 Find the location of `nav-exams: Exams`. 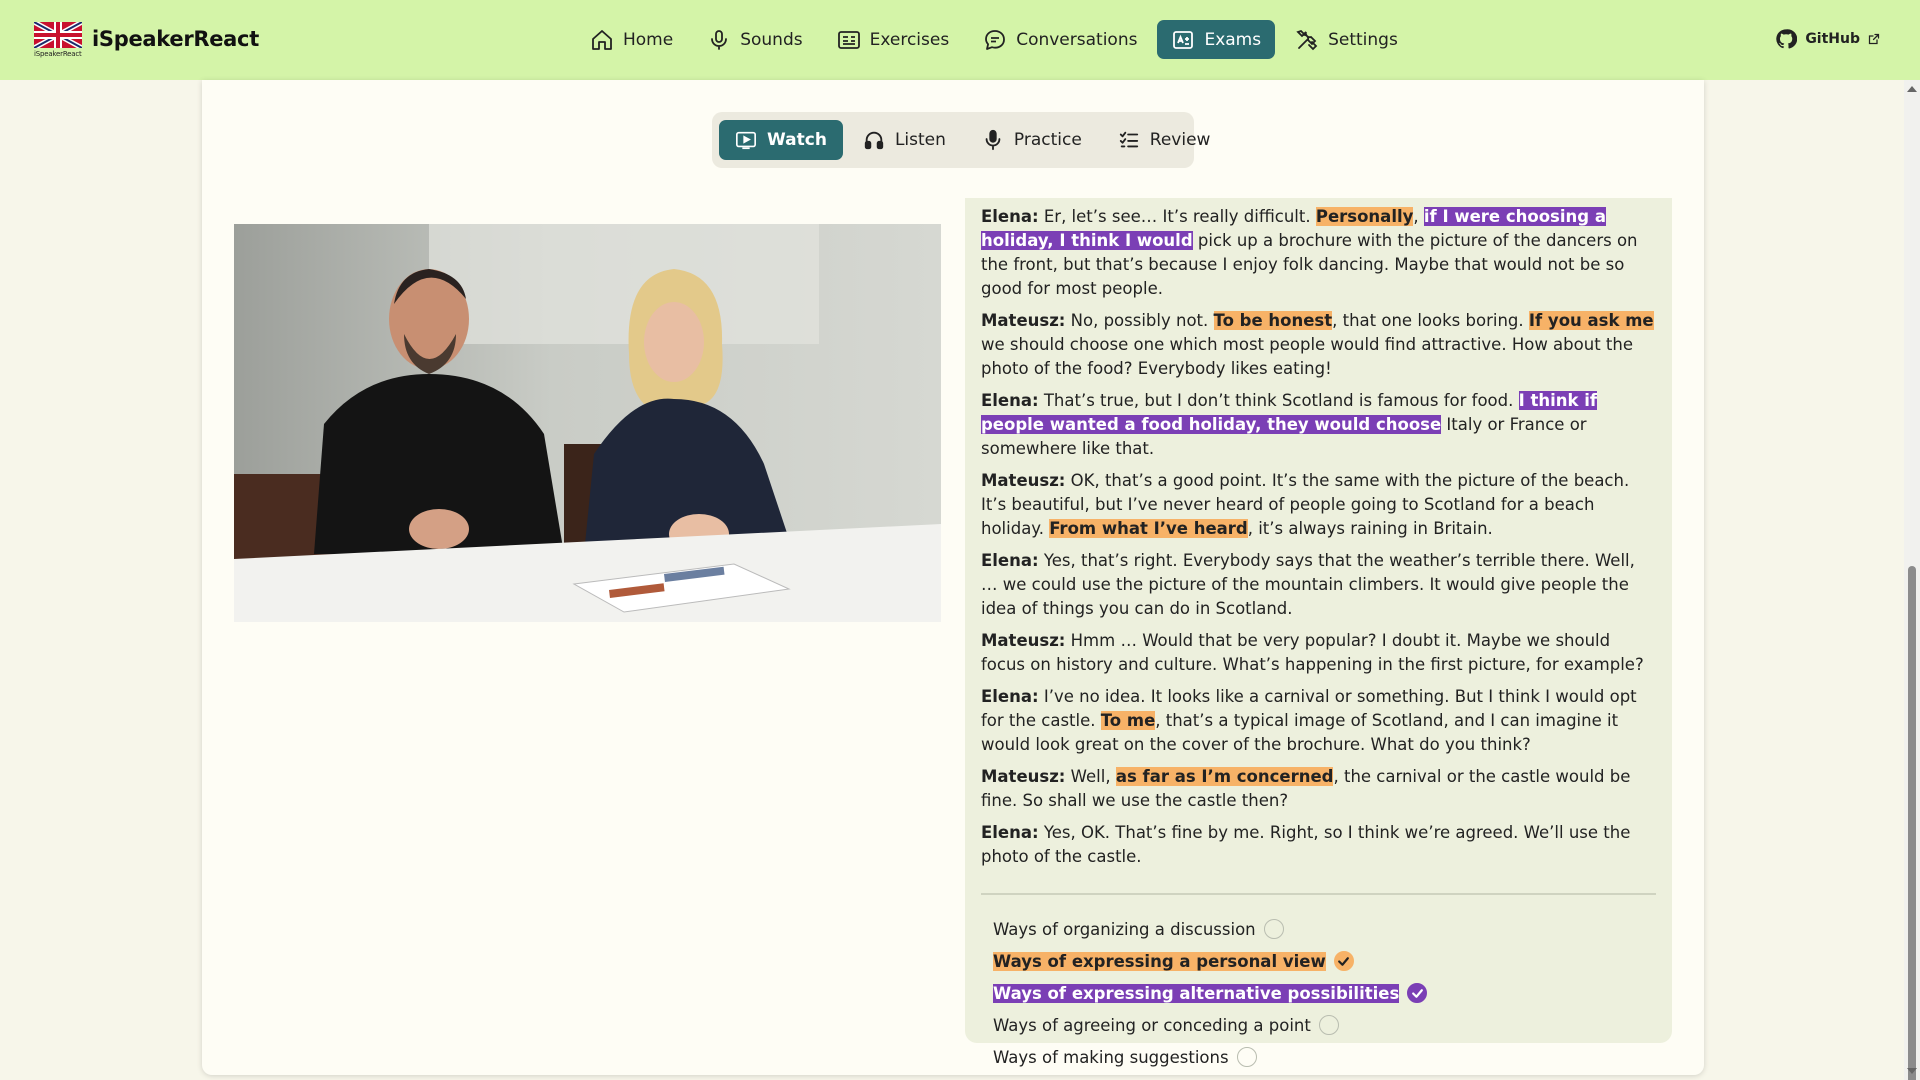

nav-exams: Exams is located at coordinates (1216, 39).